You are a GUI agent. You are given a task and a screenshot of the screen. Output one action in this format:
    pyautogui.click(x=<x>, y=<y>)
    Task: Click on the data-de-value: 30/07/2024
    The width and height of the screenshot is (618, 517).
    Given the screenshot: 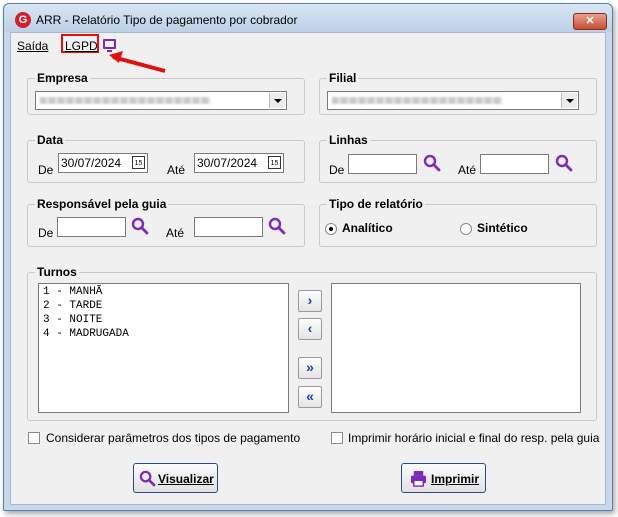 What is the action you would take?
    pyautogui.click(x=91, y=163)
    